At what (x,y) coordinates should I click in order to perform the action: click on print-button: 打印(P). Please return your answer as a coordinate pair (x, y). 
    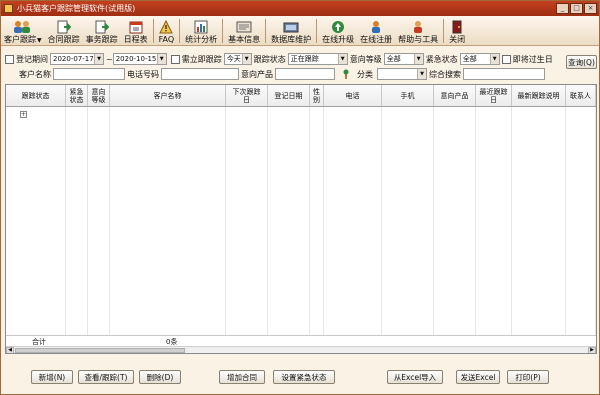
    Looking at the image, I should click on (528, 377).